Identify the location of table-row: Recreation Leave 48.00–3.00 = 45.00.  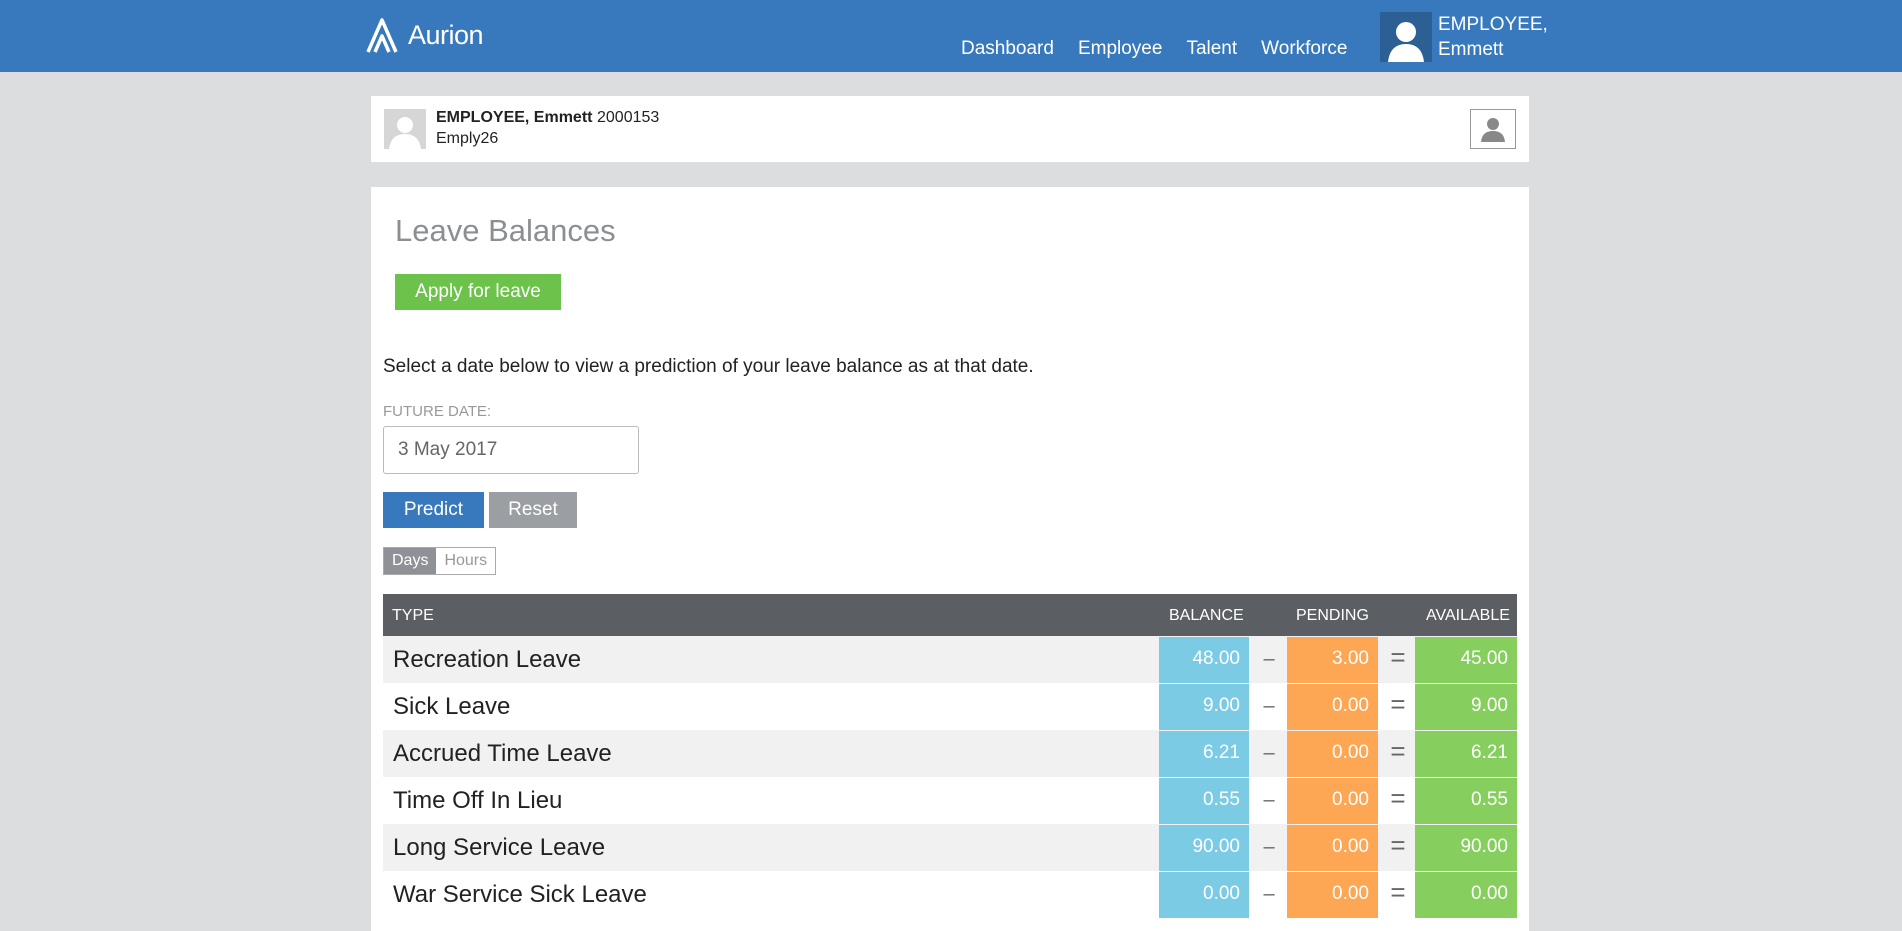
(950, 659).